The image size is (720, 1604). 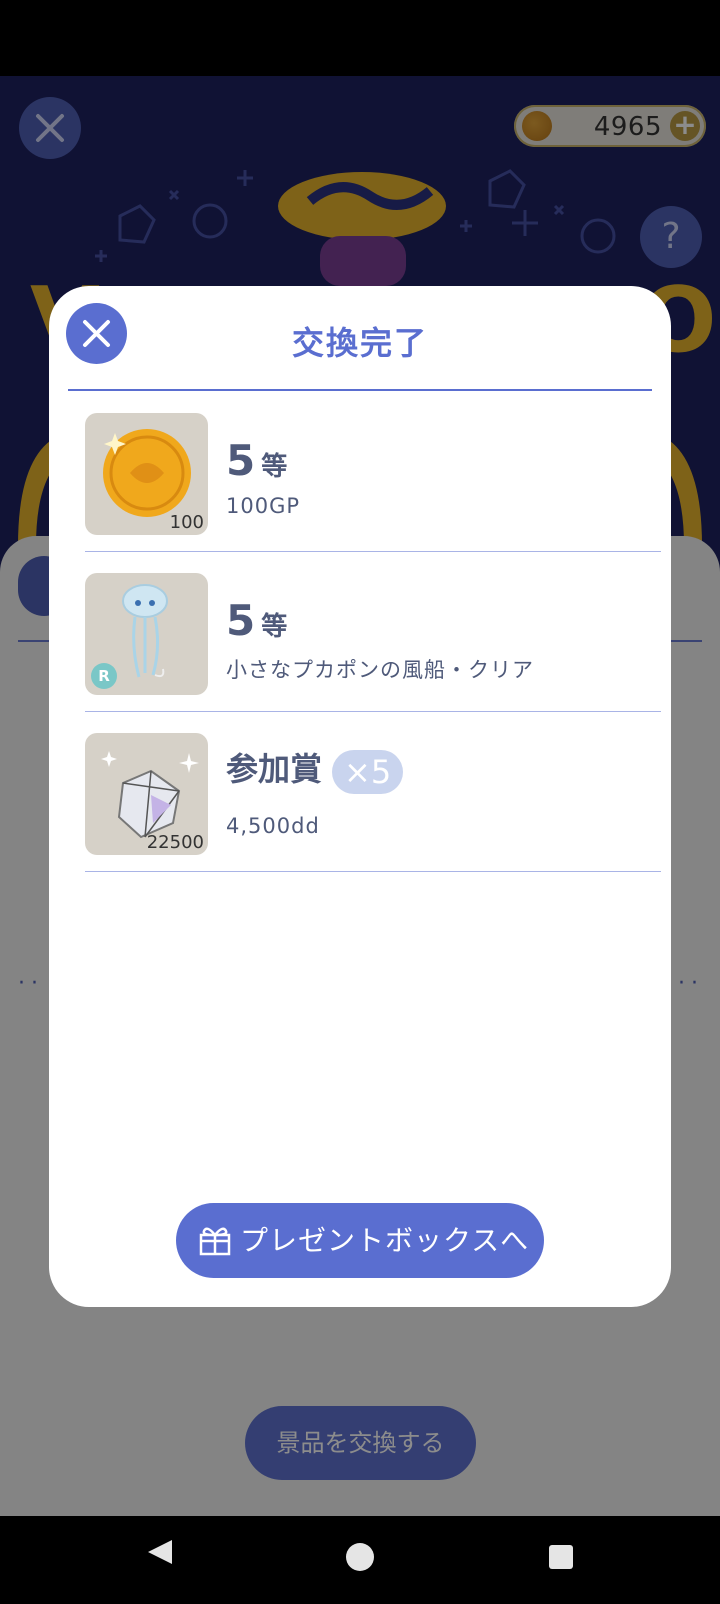 What do you see at coordinates (380, 670) in the screenshot?
I see `prize-description: 小さなプカポンの風船・クリア` at bounding box center [380, 670].